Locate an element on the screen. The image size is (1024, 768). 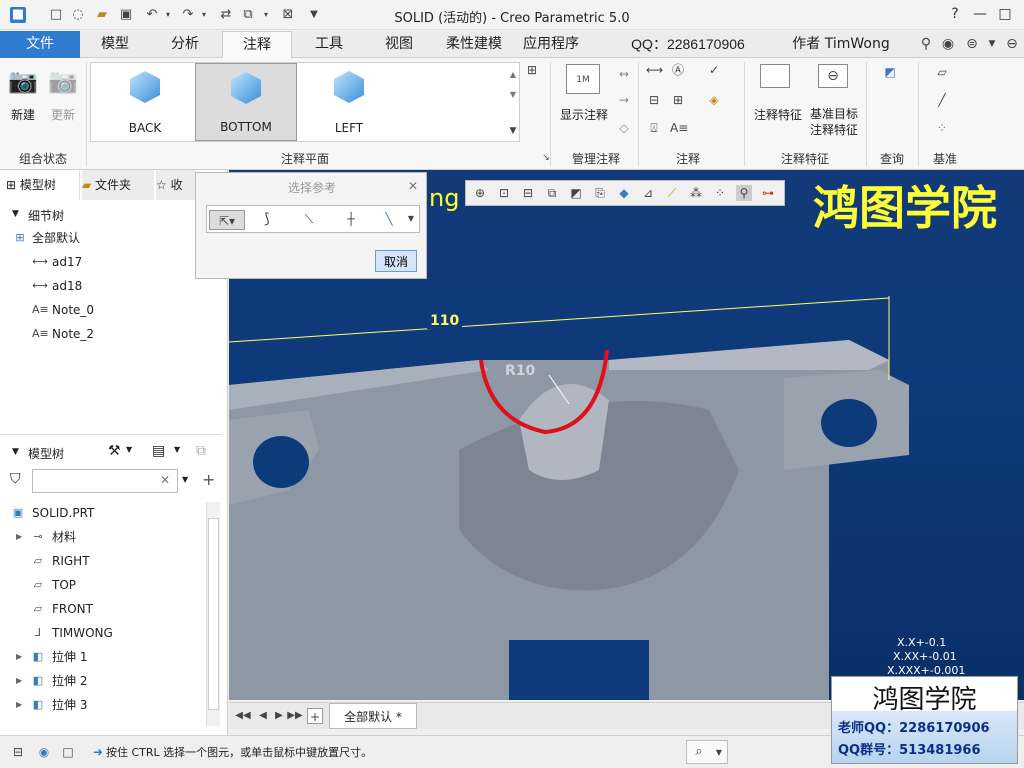
navigator-toggle-icon: ⊟ is located at coordinates (18, 752).